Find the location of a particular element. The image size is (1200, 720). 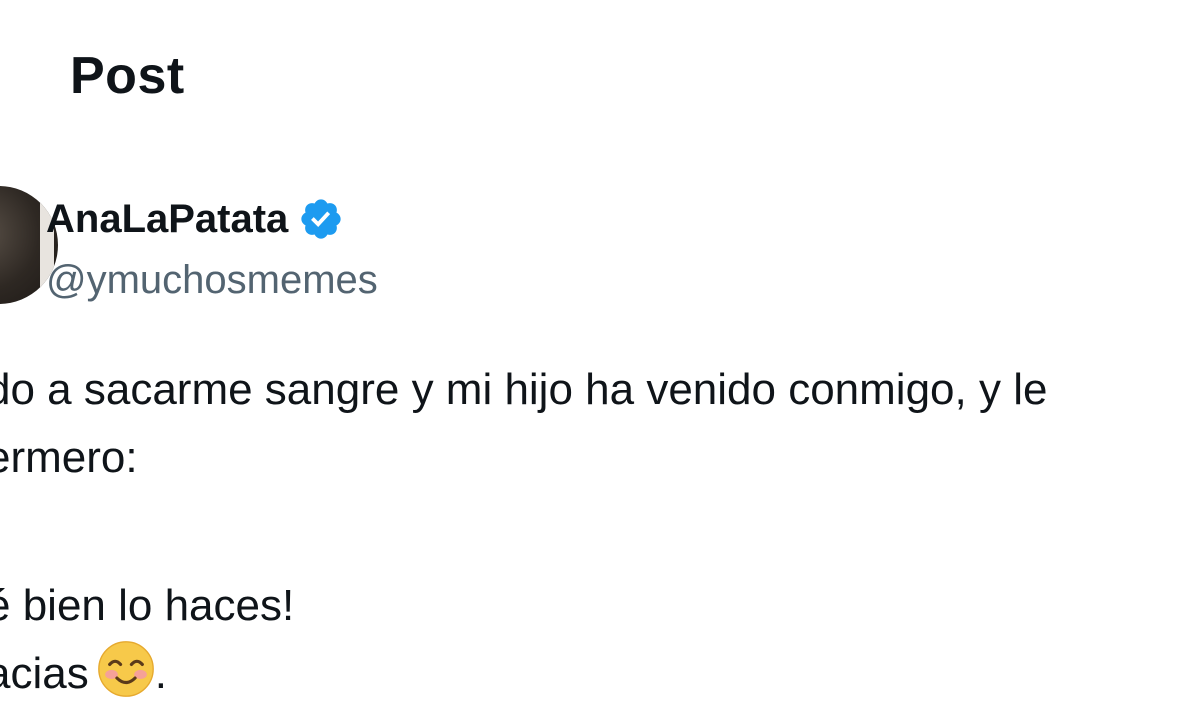

post-line-with-emoji: acias . is located at coordinates (83, 674).